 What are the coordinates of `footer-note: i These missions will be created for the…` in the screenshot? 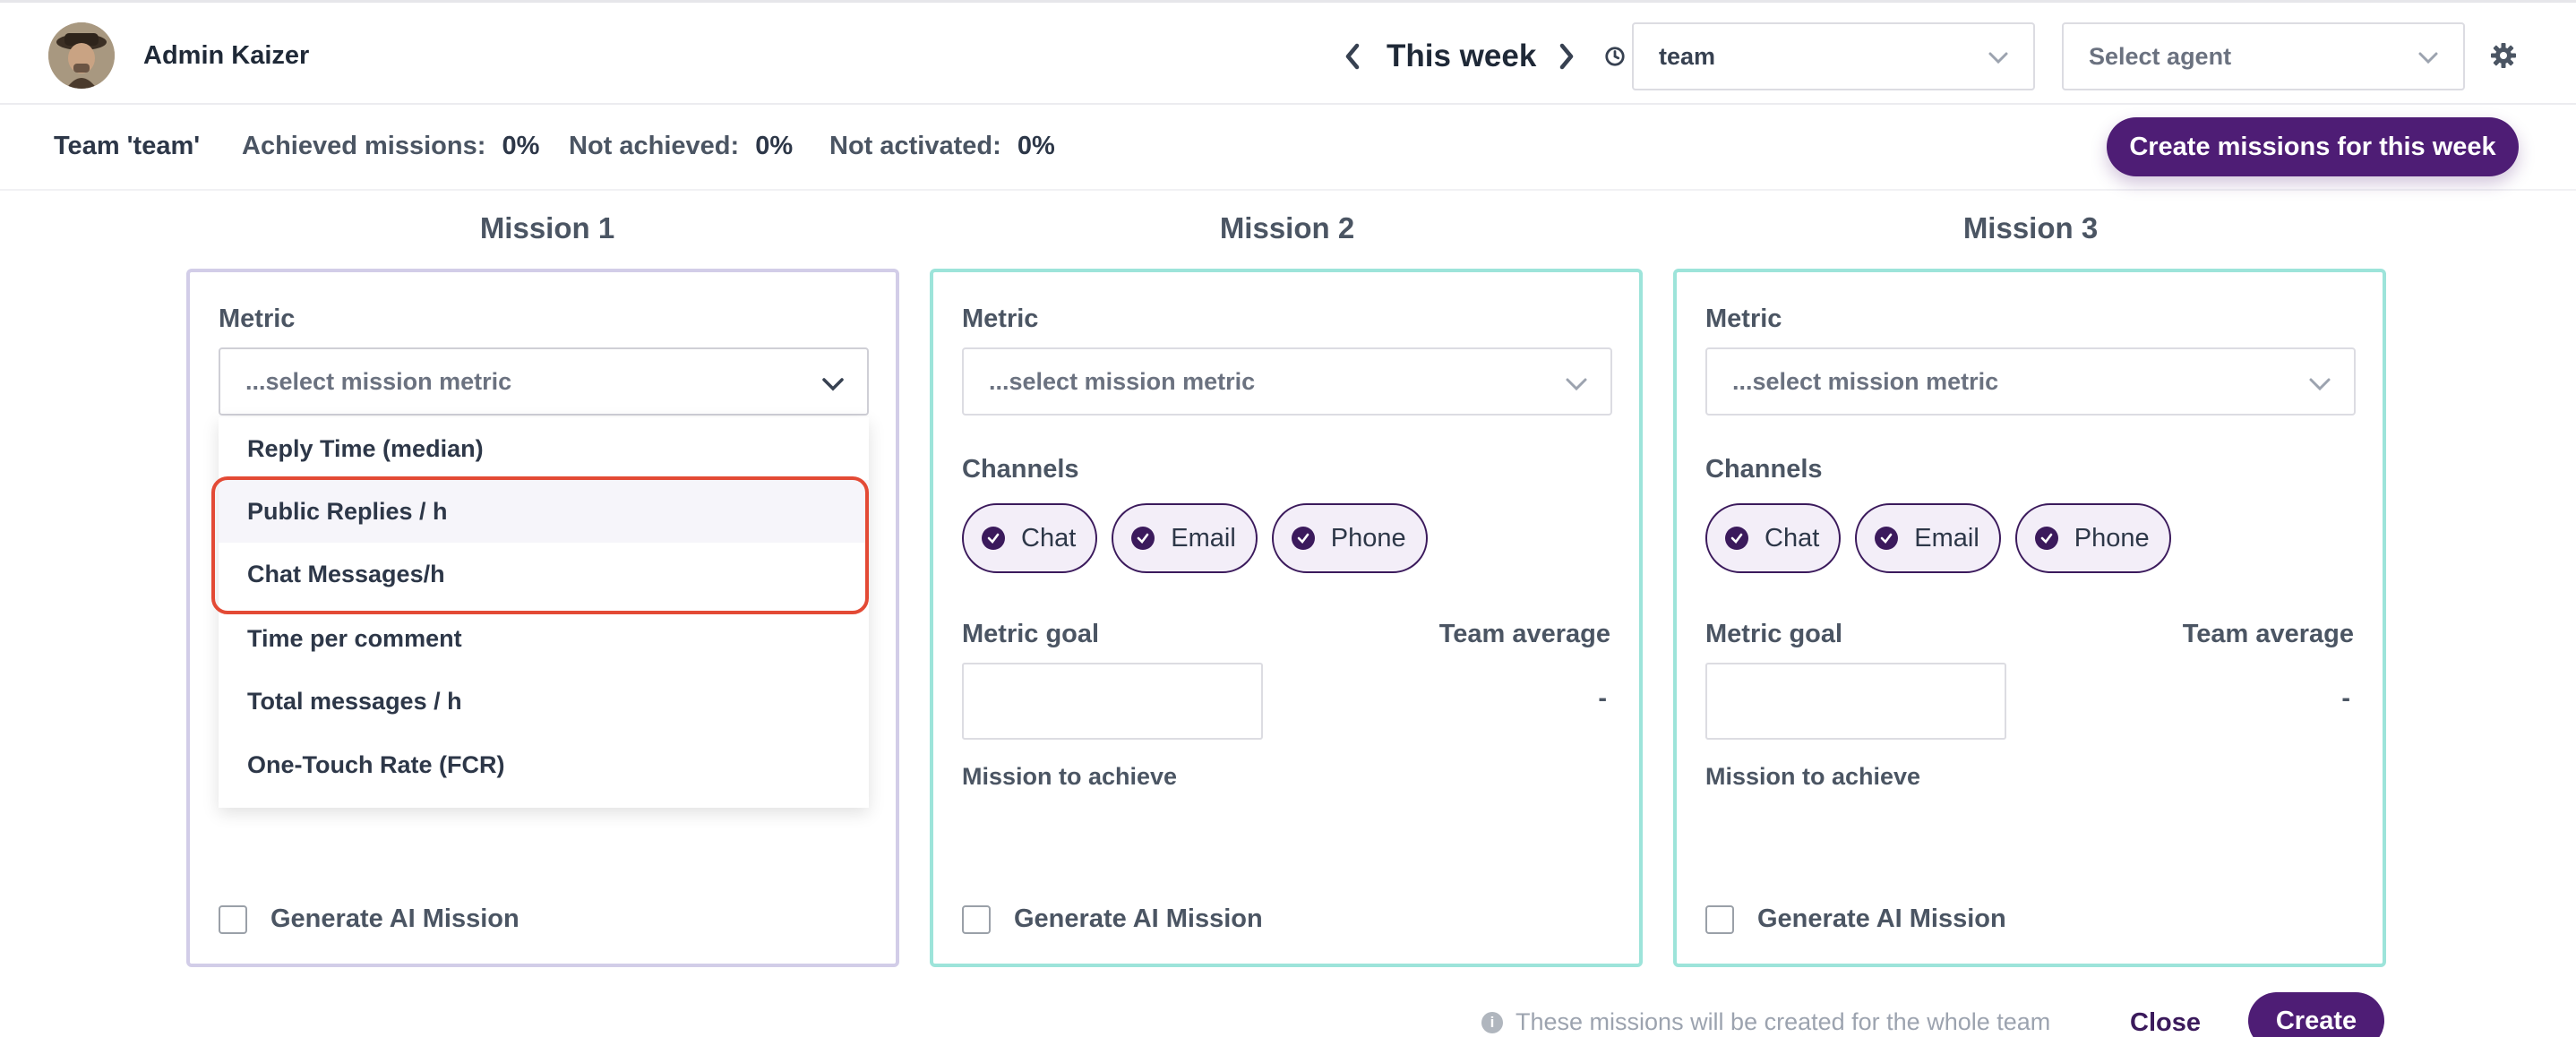 It's located at (1765, 1022).